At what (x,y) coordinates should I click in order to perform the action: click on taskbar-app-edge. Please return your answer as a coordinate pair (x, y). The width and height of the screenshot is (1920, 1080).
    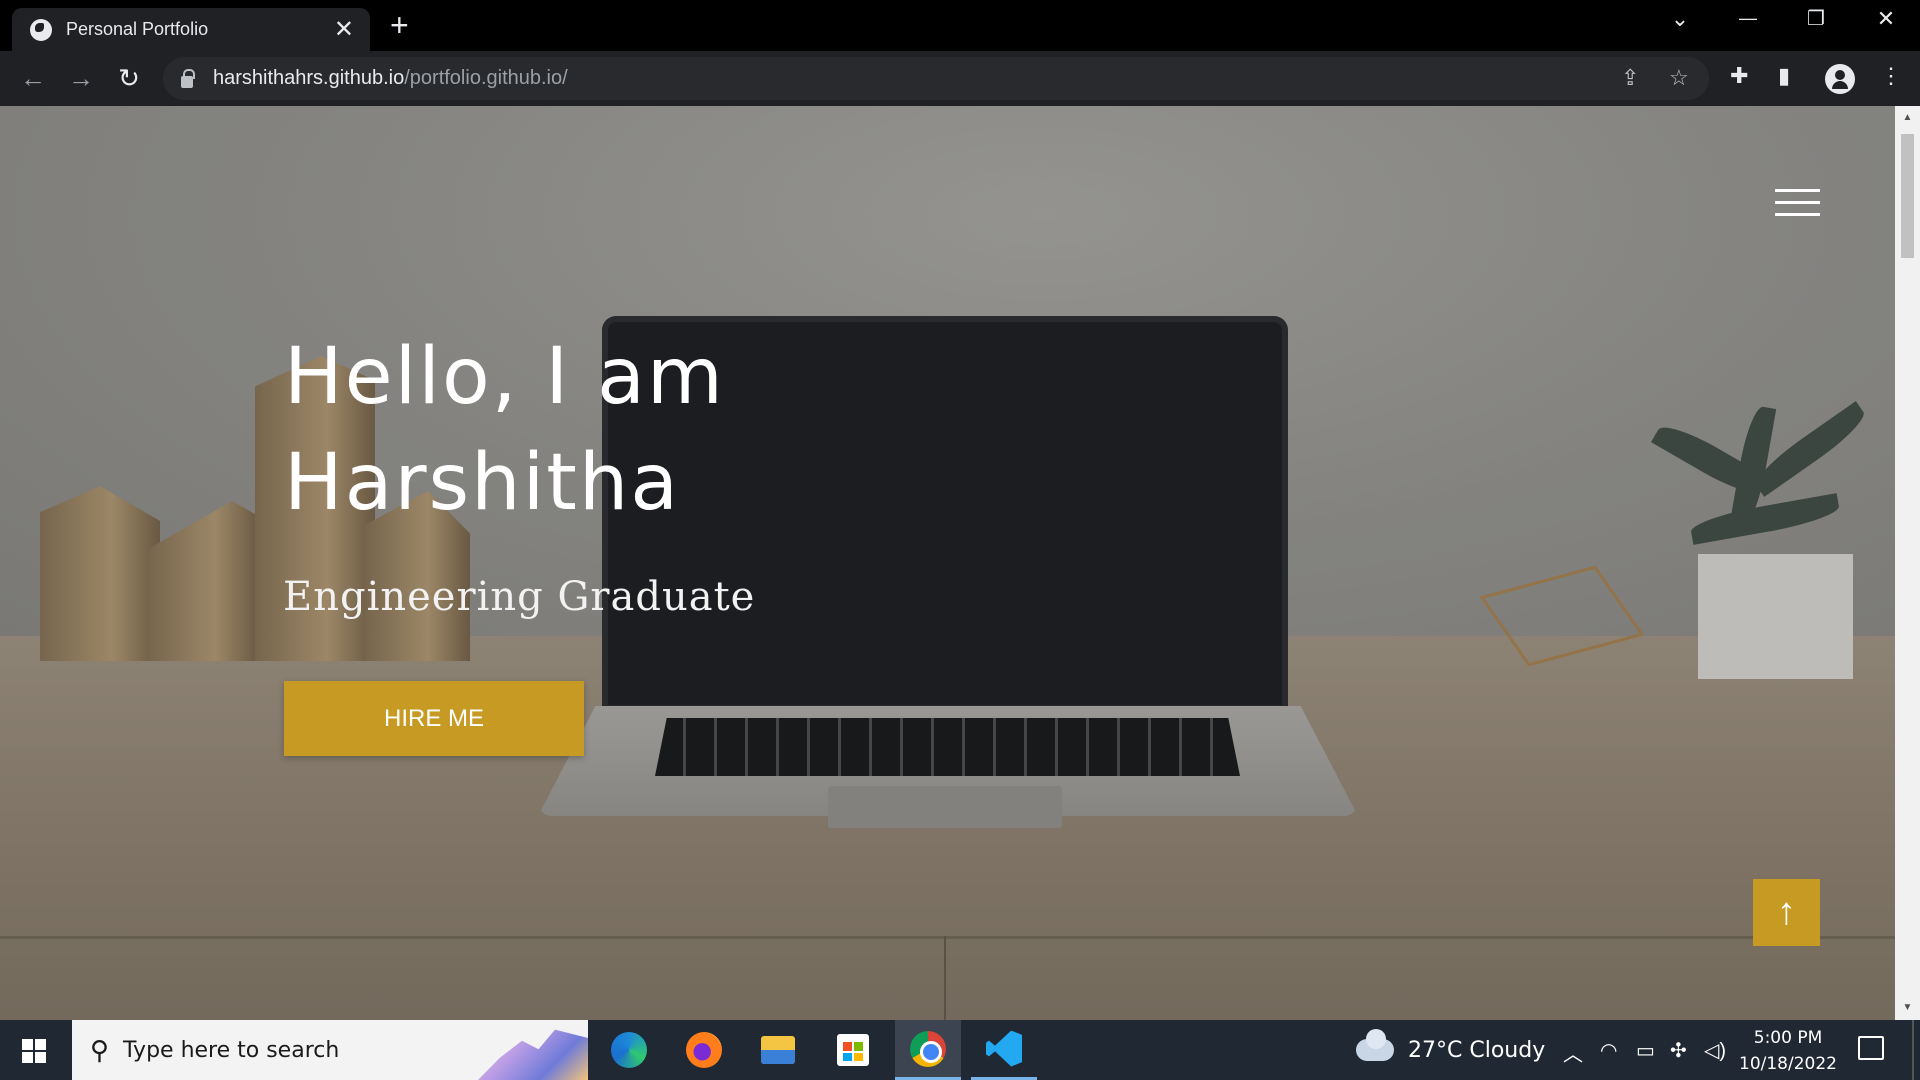
    Looking at the image, I should click on (629, 1050).